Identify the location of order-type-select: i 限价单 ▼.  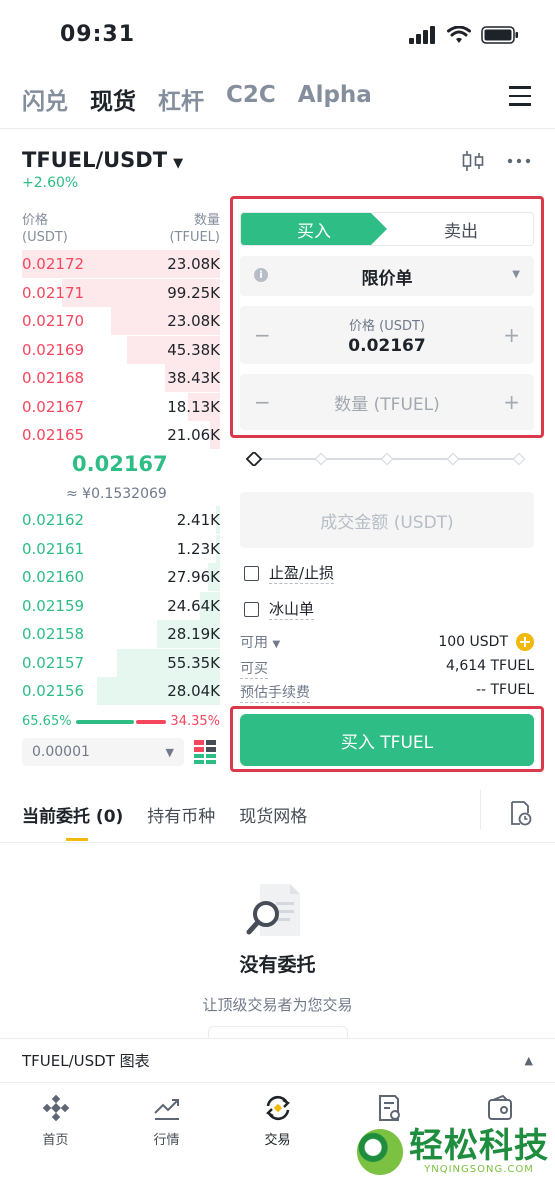
(387, 276).